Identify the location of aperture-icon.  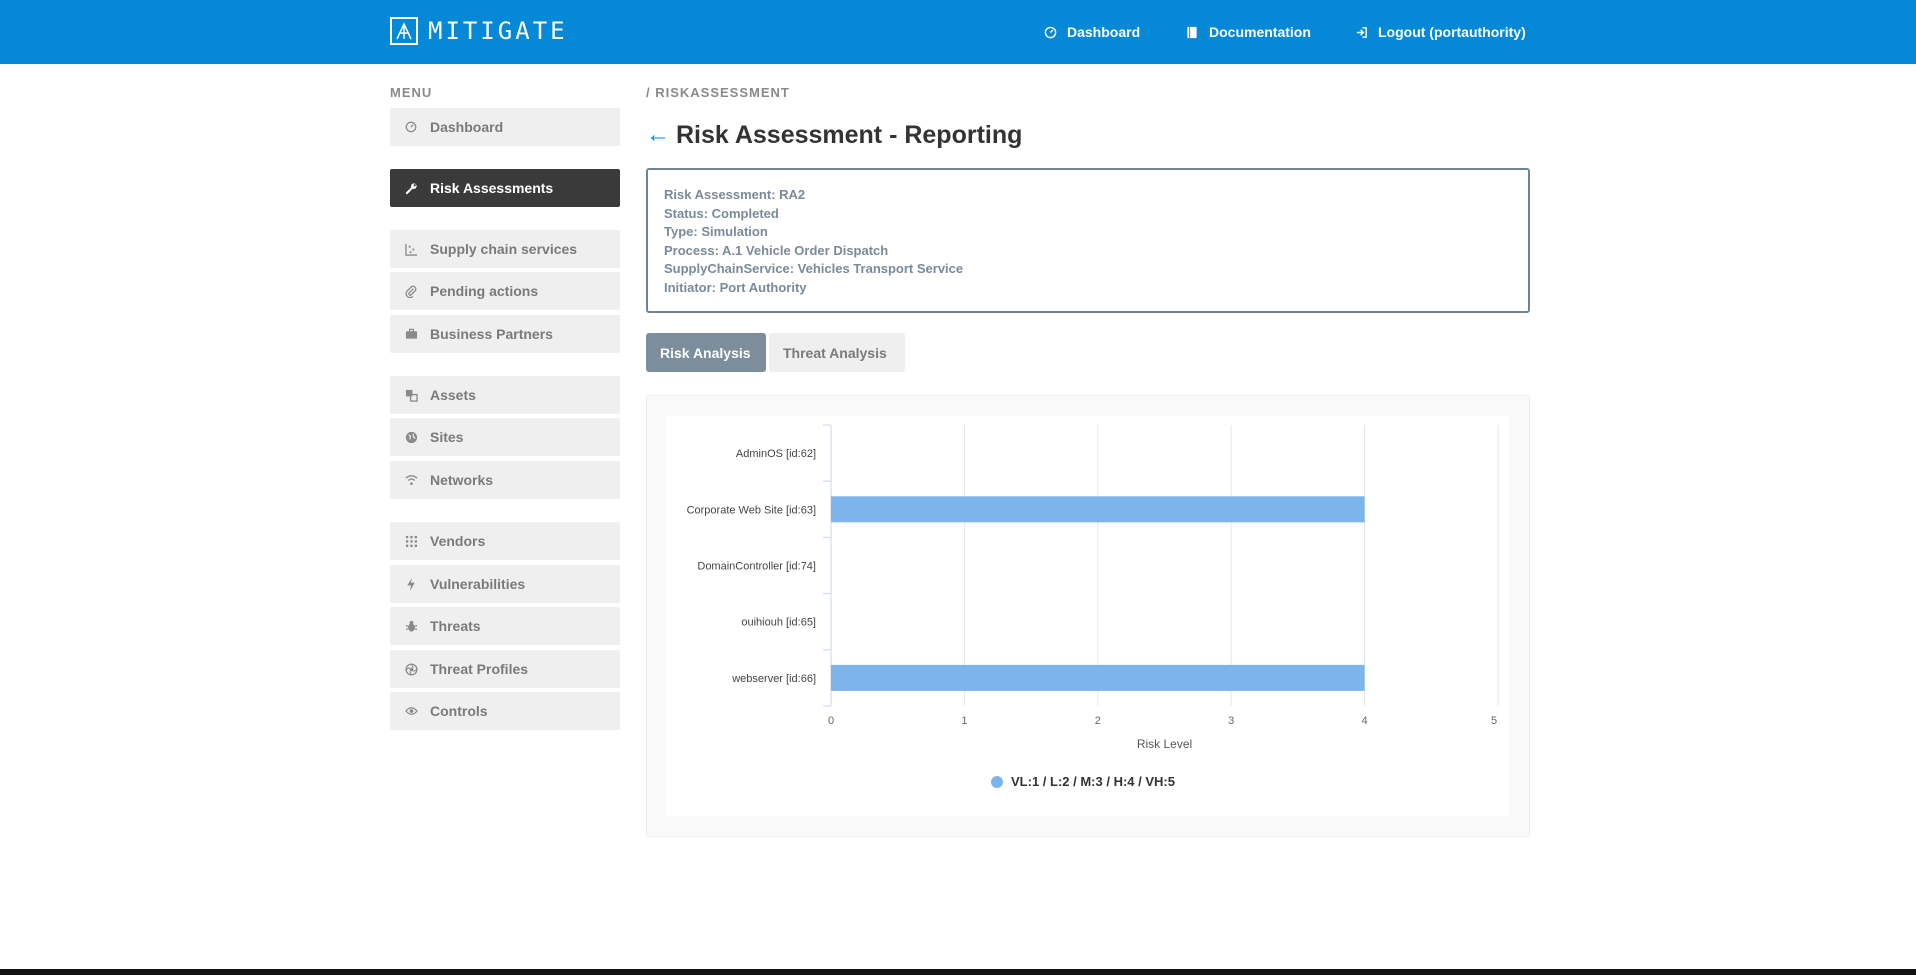
(411, 669).